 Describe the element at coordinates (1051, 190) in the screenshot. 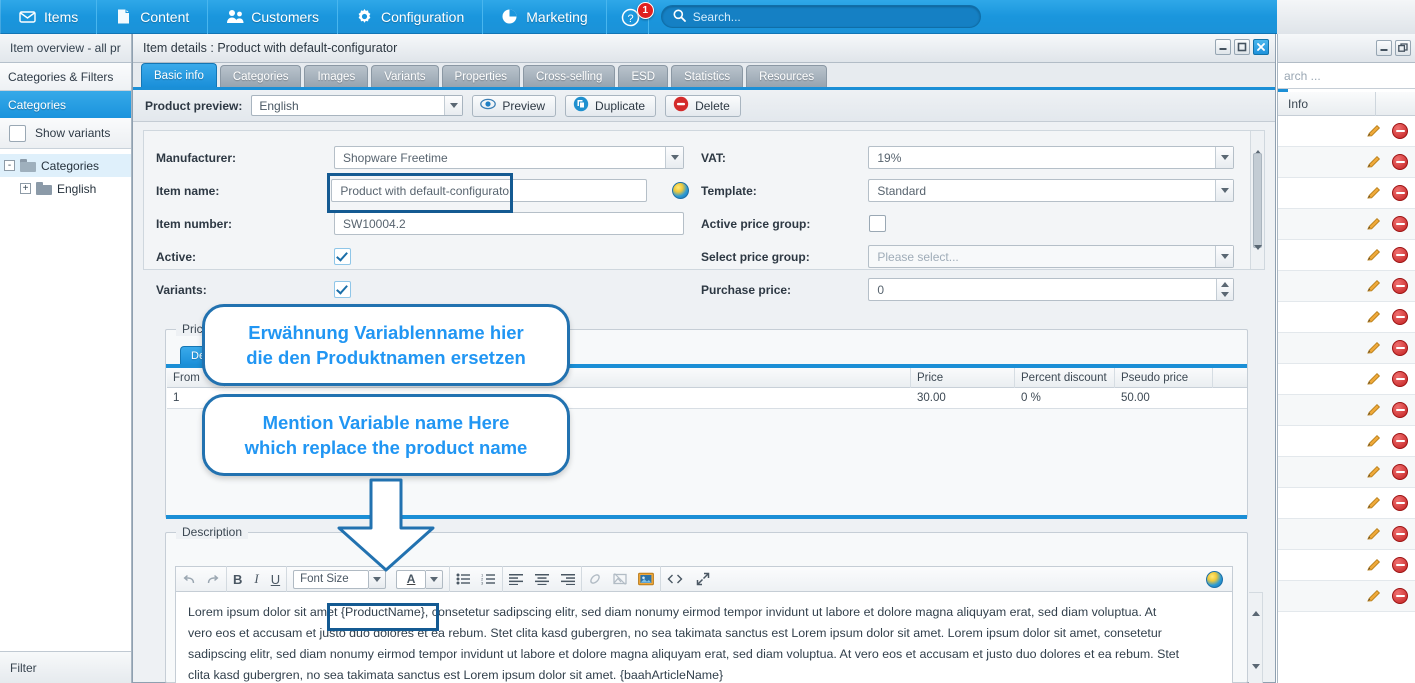

I see `template-select: Standard` at that location.